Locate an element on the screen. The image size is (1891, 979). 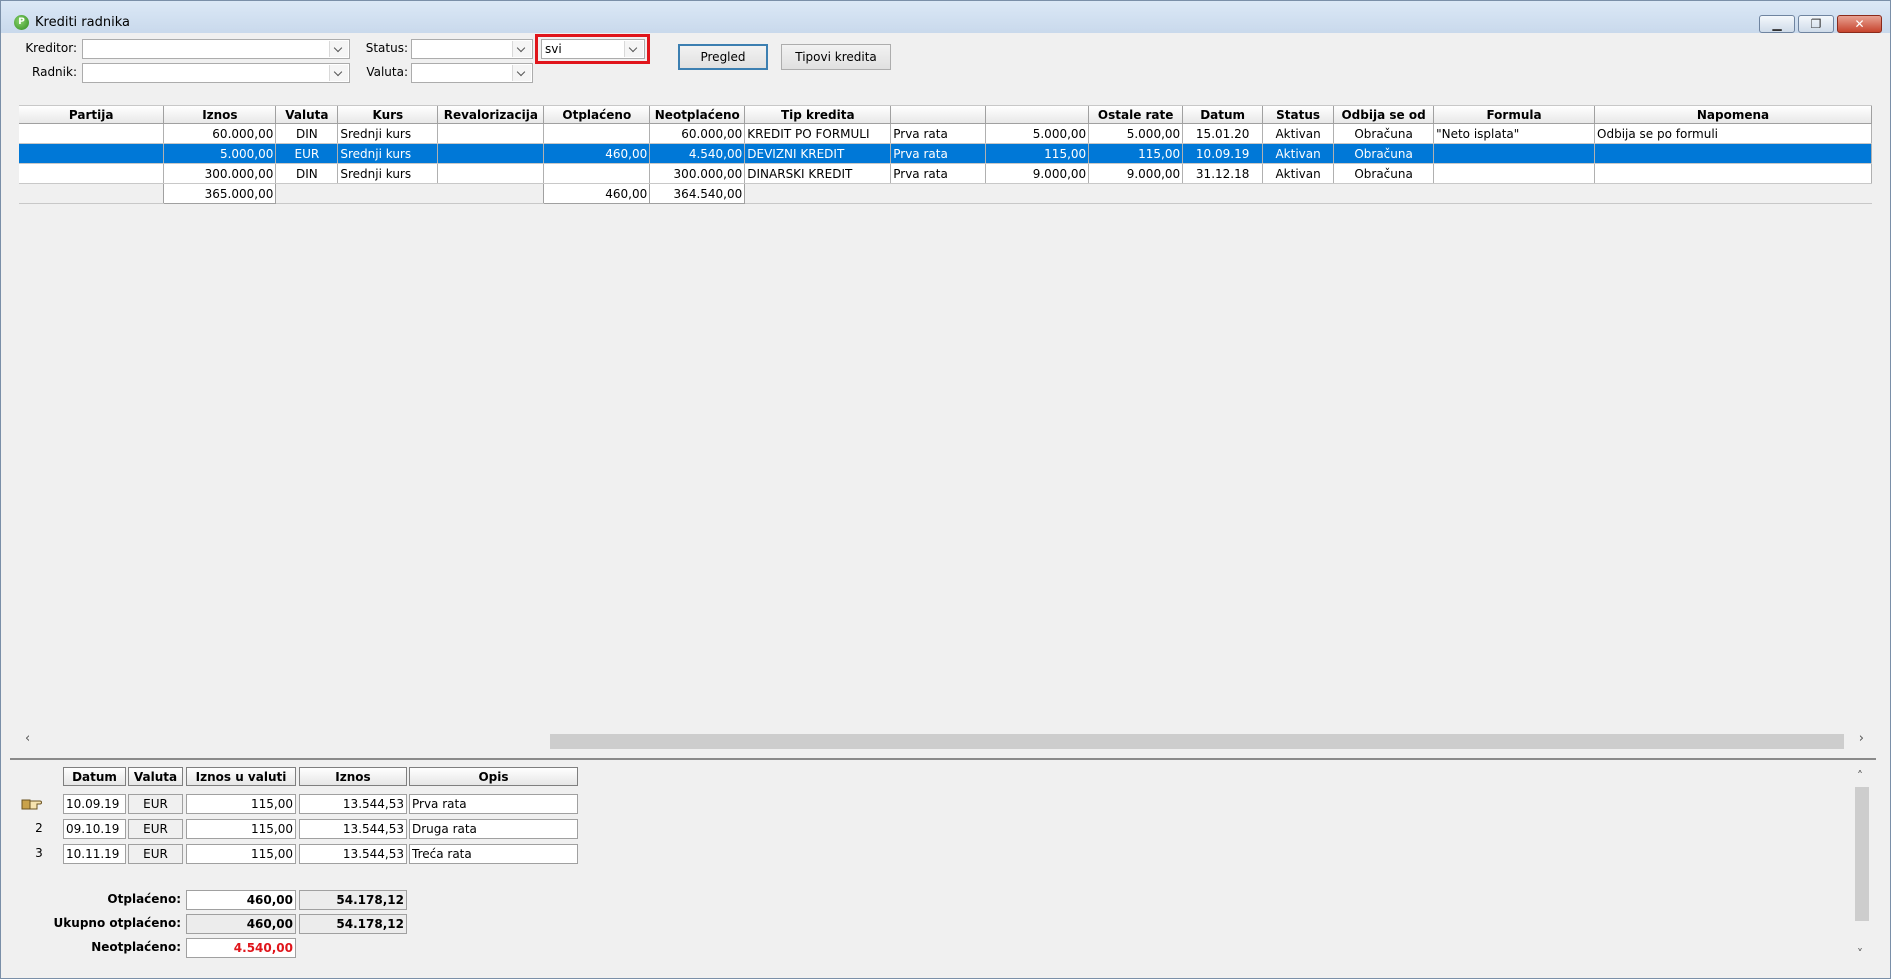
inst-datum: 09.10.19 is located at coordinates (94, 829).